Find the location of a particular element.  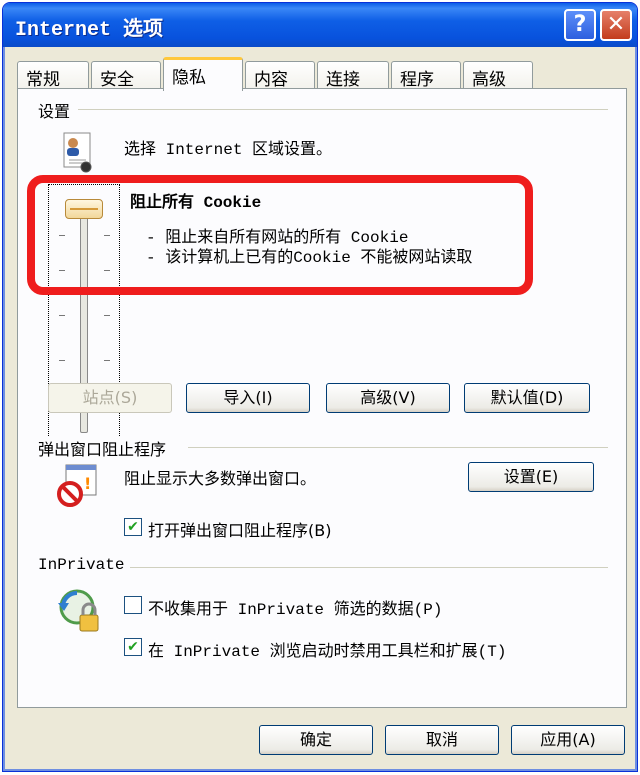

tab-strip: 常规 安全 隐私 内容 连接 程序 高级 is located at coordinates (322, 74).